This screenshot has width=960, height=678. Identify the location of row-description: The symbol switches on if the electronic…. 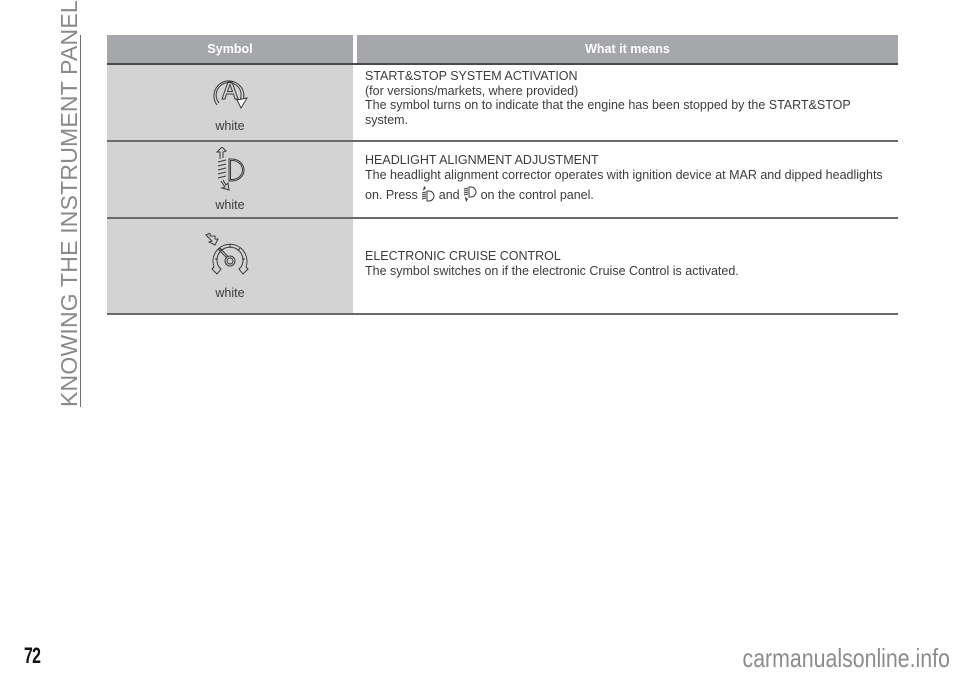
(552, 270).